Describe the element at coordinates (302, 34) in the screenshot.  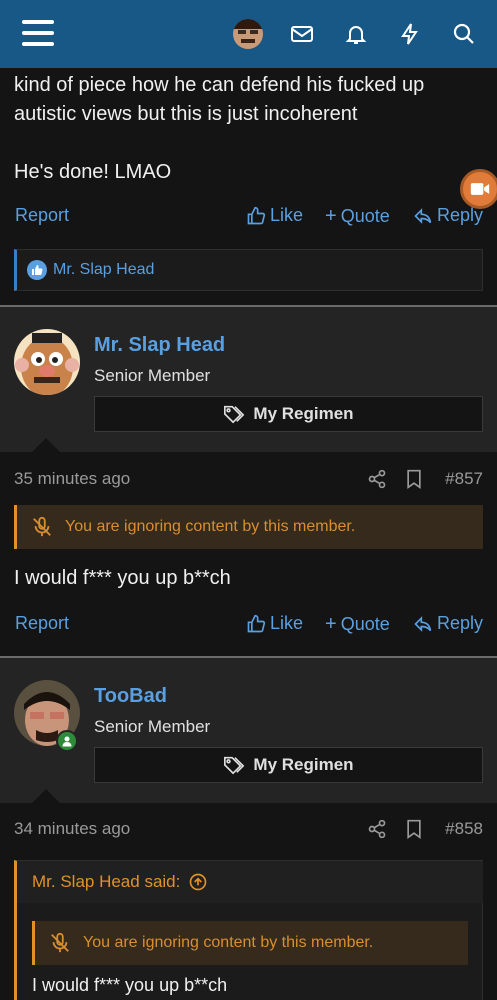
I see `mail-icon` at that location.